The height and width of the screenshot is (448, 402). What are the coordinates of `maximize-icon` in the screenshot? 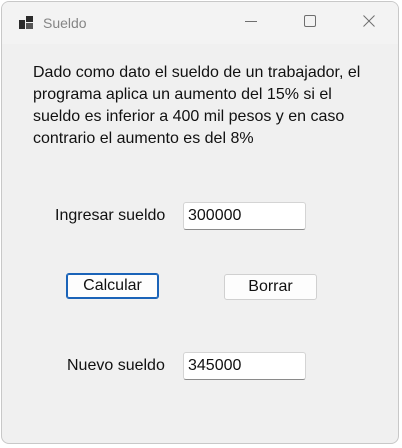 It's located at (310, 23).